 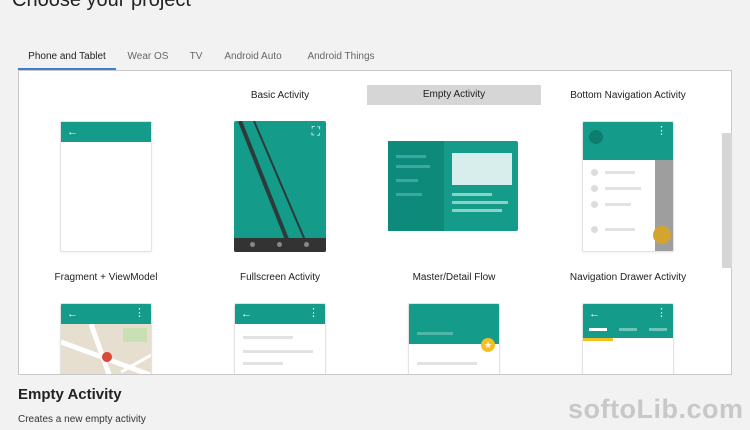 What do you see at coordinates (656, 409) in the screenshot?
I see `watermark-logo: softoLib.com` at bounding box center [656, 409].